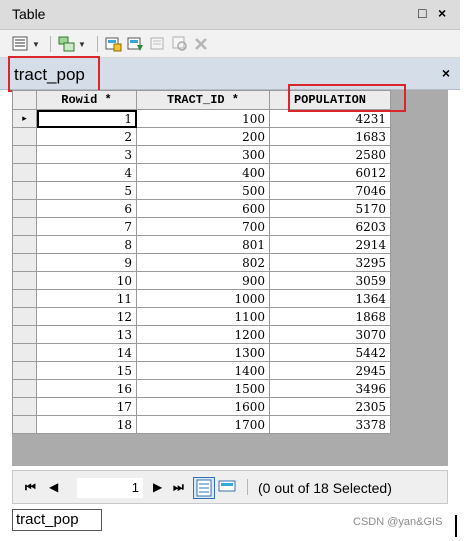 The height and width of the screenshot is (541, 464). Describe the element at coordinates (330, 172) in the screenshot. I see `cell-population: 6012` at that location.